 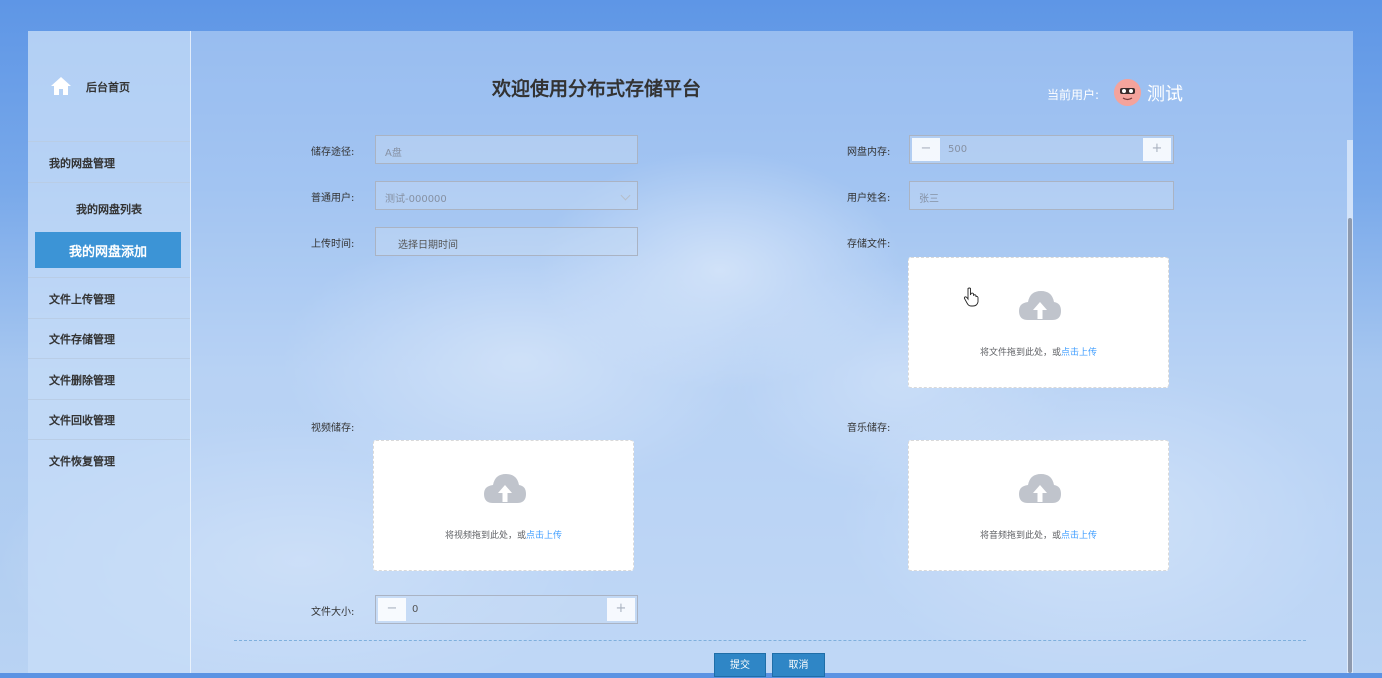 I want to click on upload-time-label: 上传时间:, so click(x=333, y=244).